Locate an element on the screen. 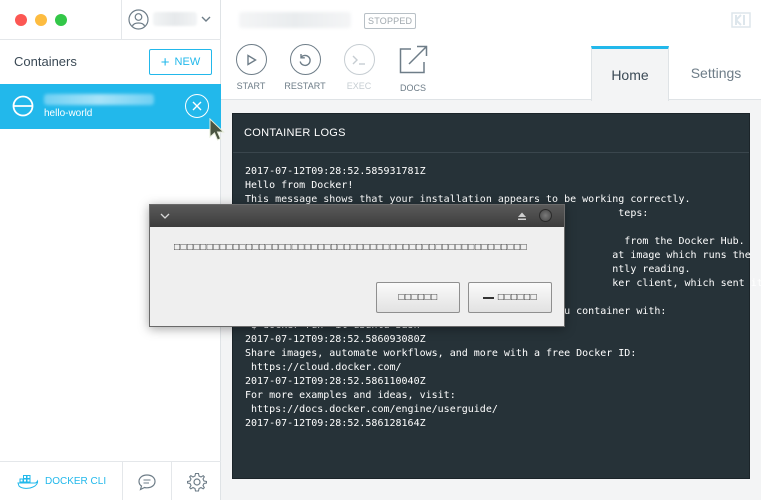 This screenshot has width=761, height=500. exec-button: EXEC is located at coordinates (359, 67).